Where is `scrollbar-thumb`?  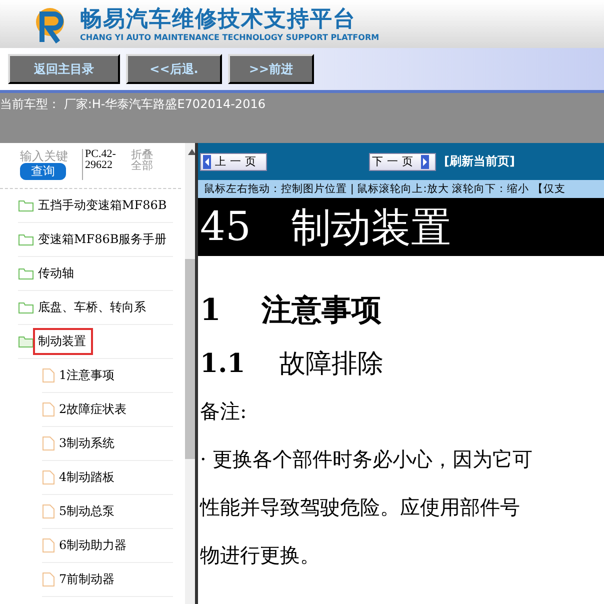 scrollbar-thumb is located at coordinates (189, 359).